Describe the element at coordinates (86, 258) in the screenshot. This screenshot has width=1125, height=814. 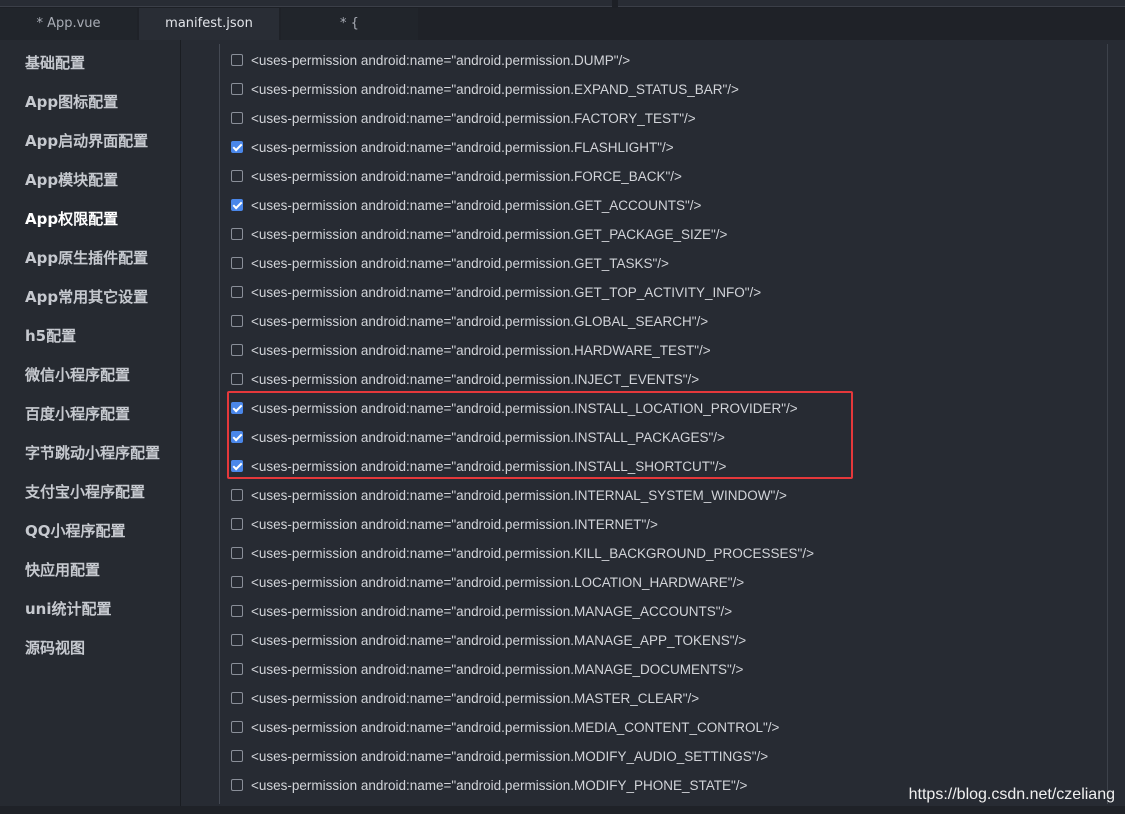
I see `sidebar-item-app-native-plugins: App原生插件配置` at that location.